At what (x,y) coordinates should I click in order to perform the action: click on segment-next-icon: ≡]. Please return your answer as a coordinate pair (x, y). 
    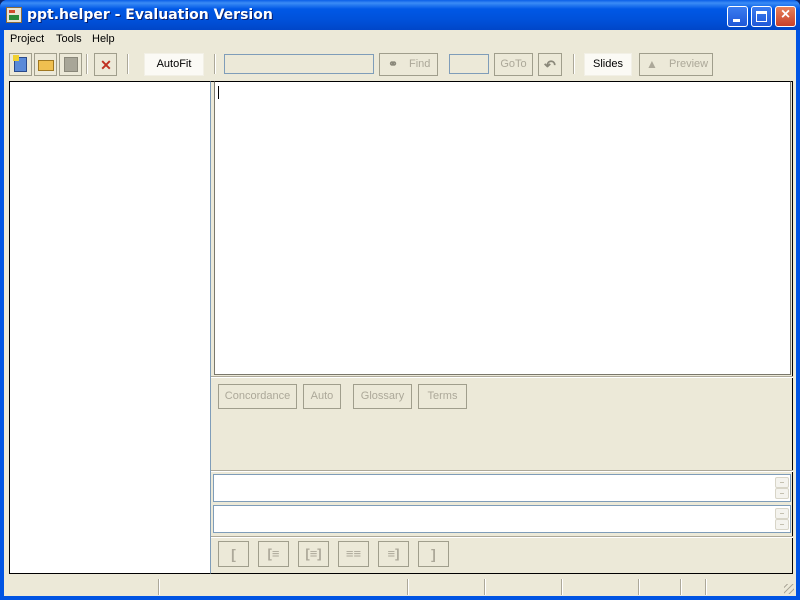
    Looking at the image, I should click on (393, 553).